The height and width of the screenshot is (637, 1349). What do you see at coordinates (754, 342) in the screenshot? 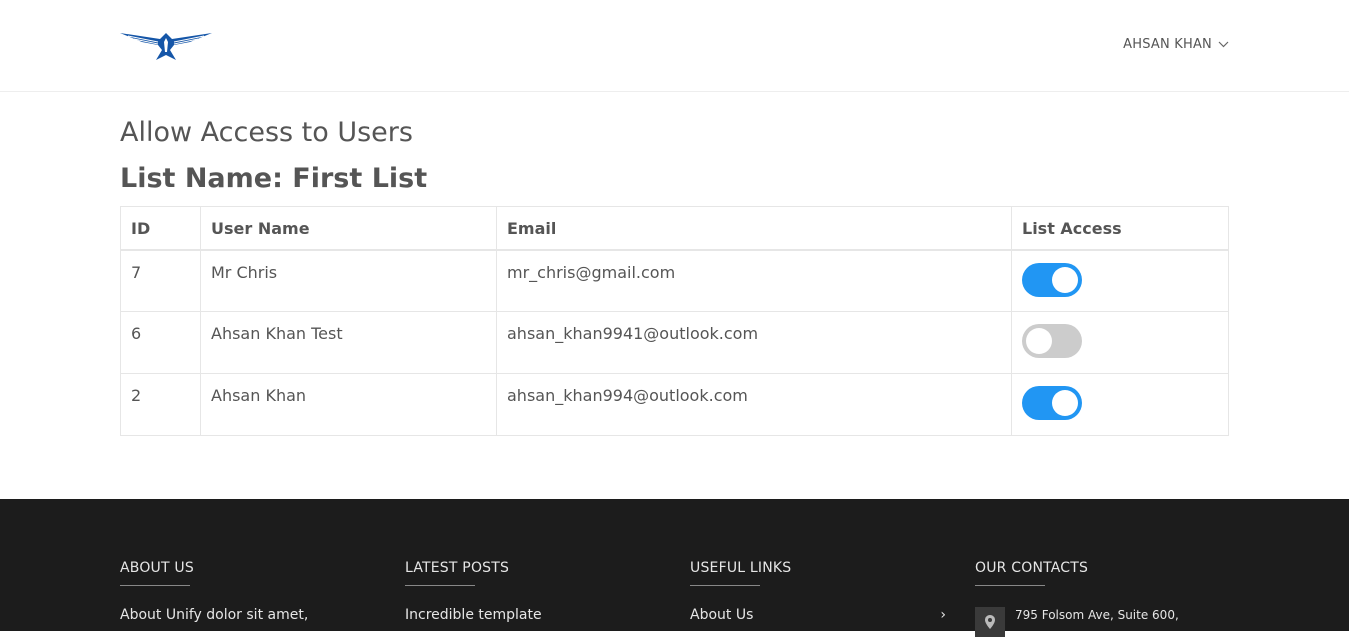
I see `cell-email: ahsan_khan9941@outlook.com` at bounding box center [754, 342].